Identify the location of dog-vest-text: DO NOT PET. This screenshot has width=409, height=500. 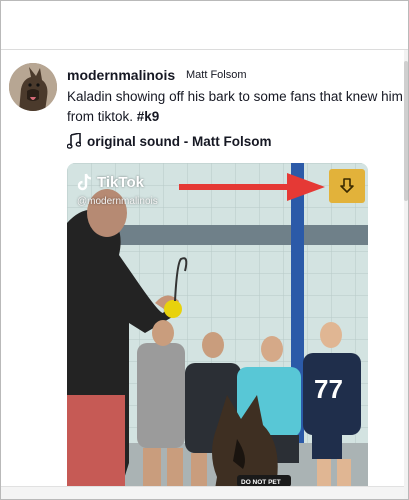
(261, 482).